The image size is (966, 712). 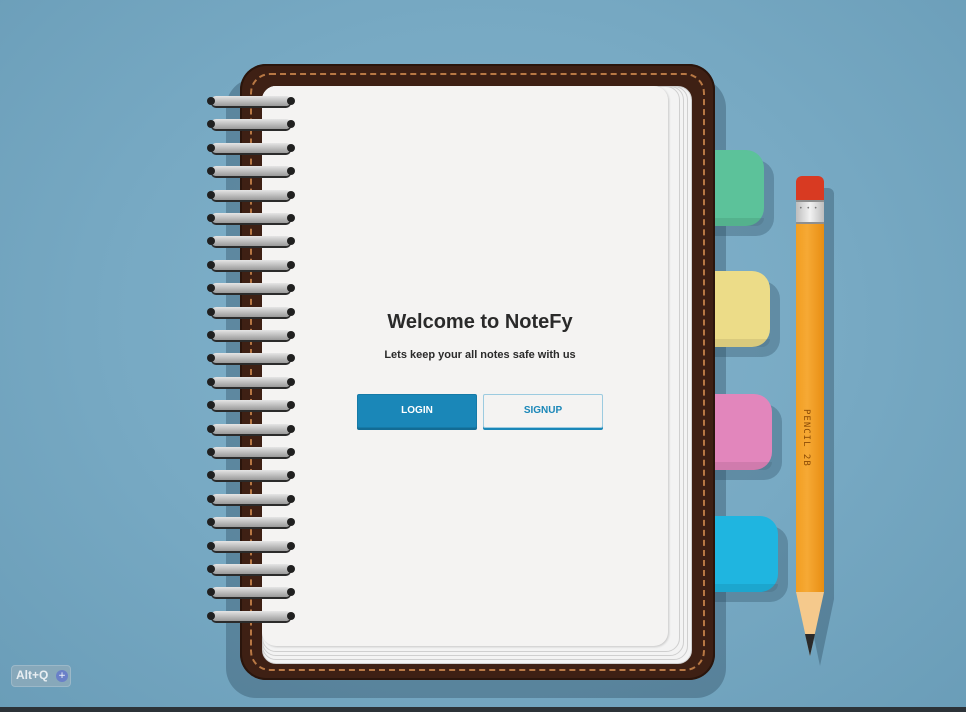 I want to click on pencil-lead, so click(x=810, y=645).